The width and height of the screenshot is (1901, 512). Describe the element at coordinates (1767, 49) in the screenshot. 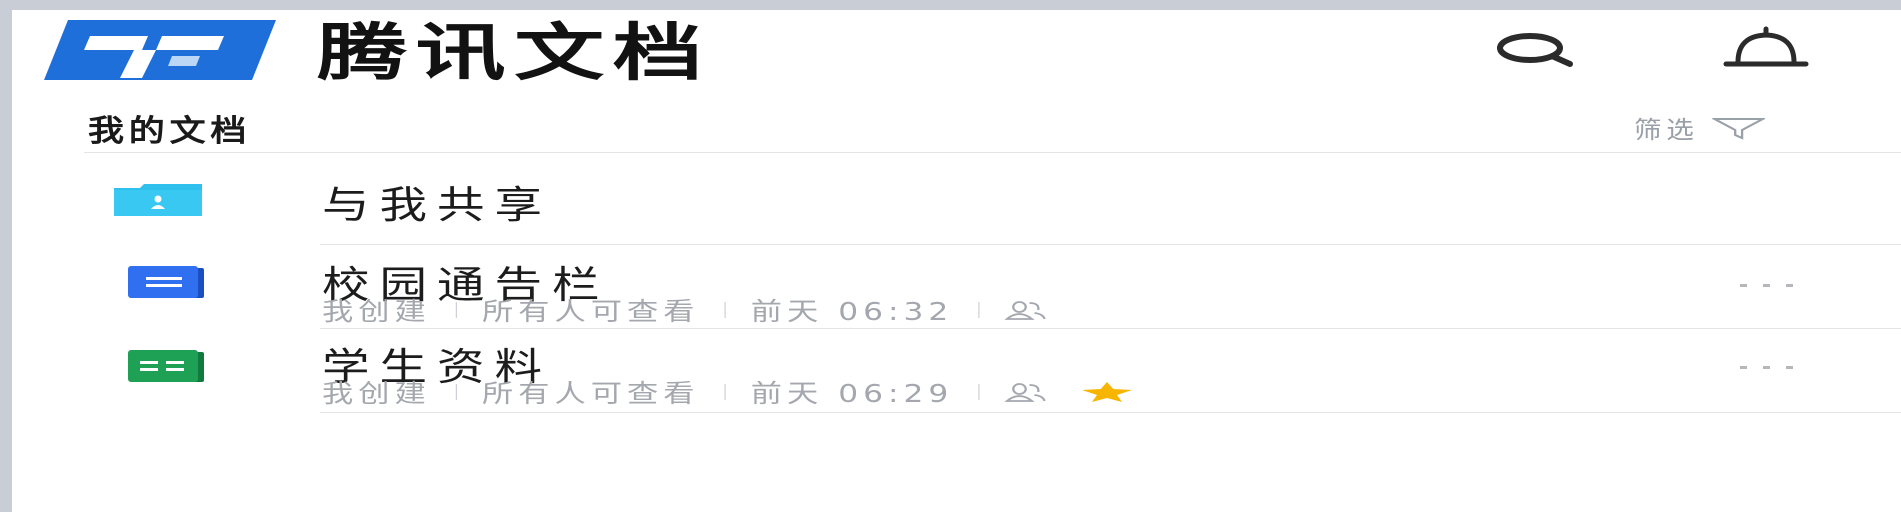

I see `bell-icon` at that location.